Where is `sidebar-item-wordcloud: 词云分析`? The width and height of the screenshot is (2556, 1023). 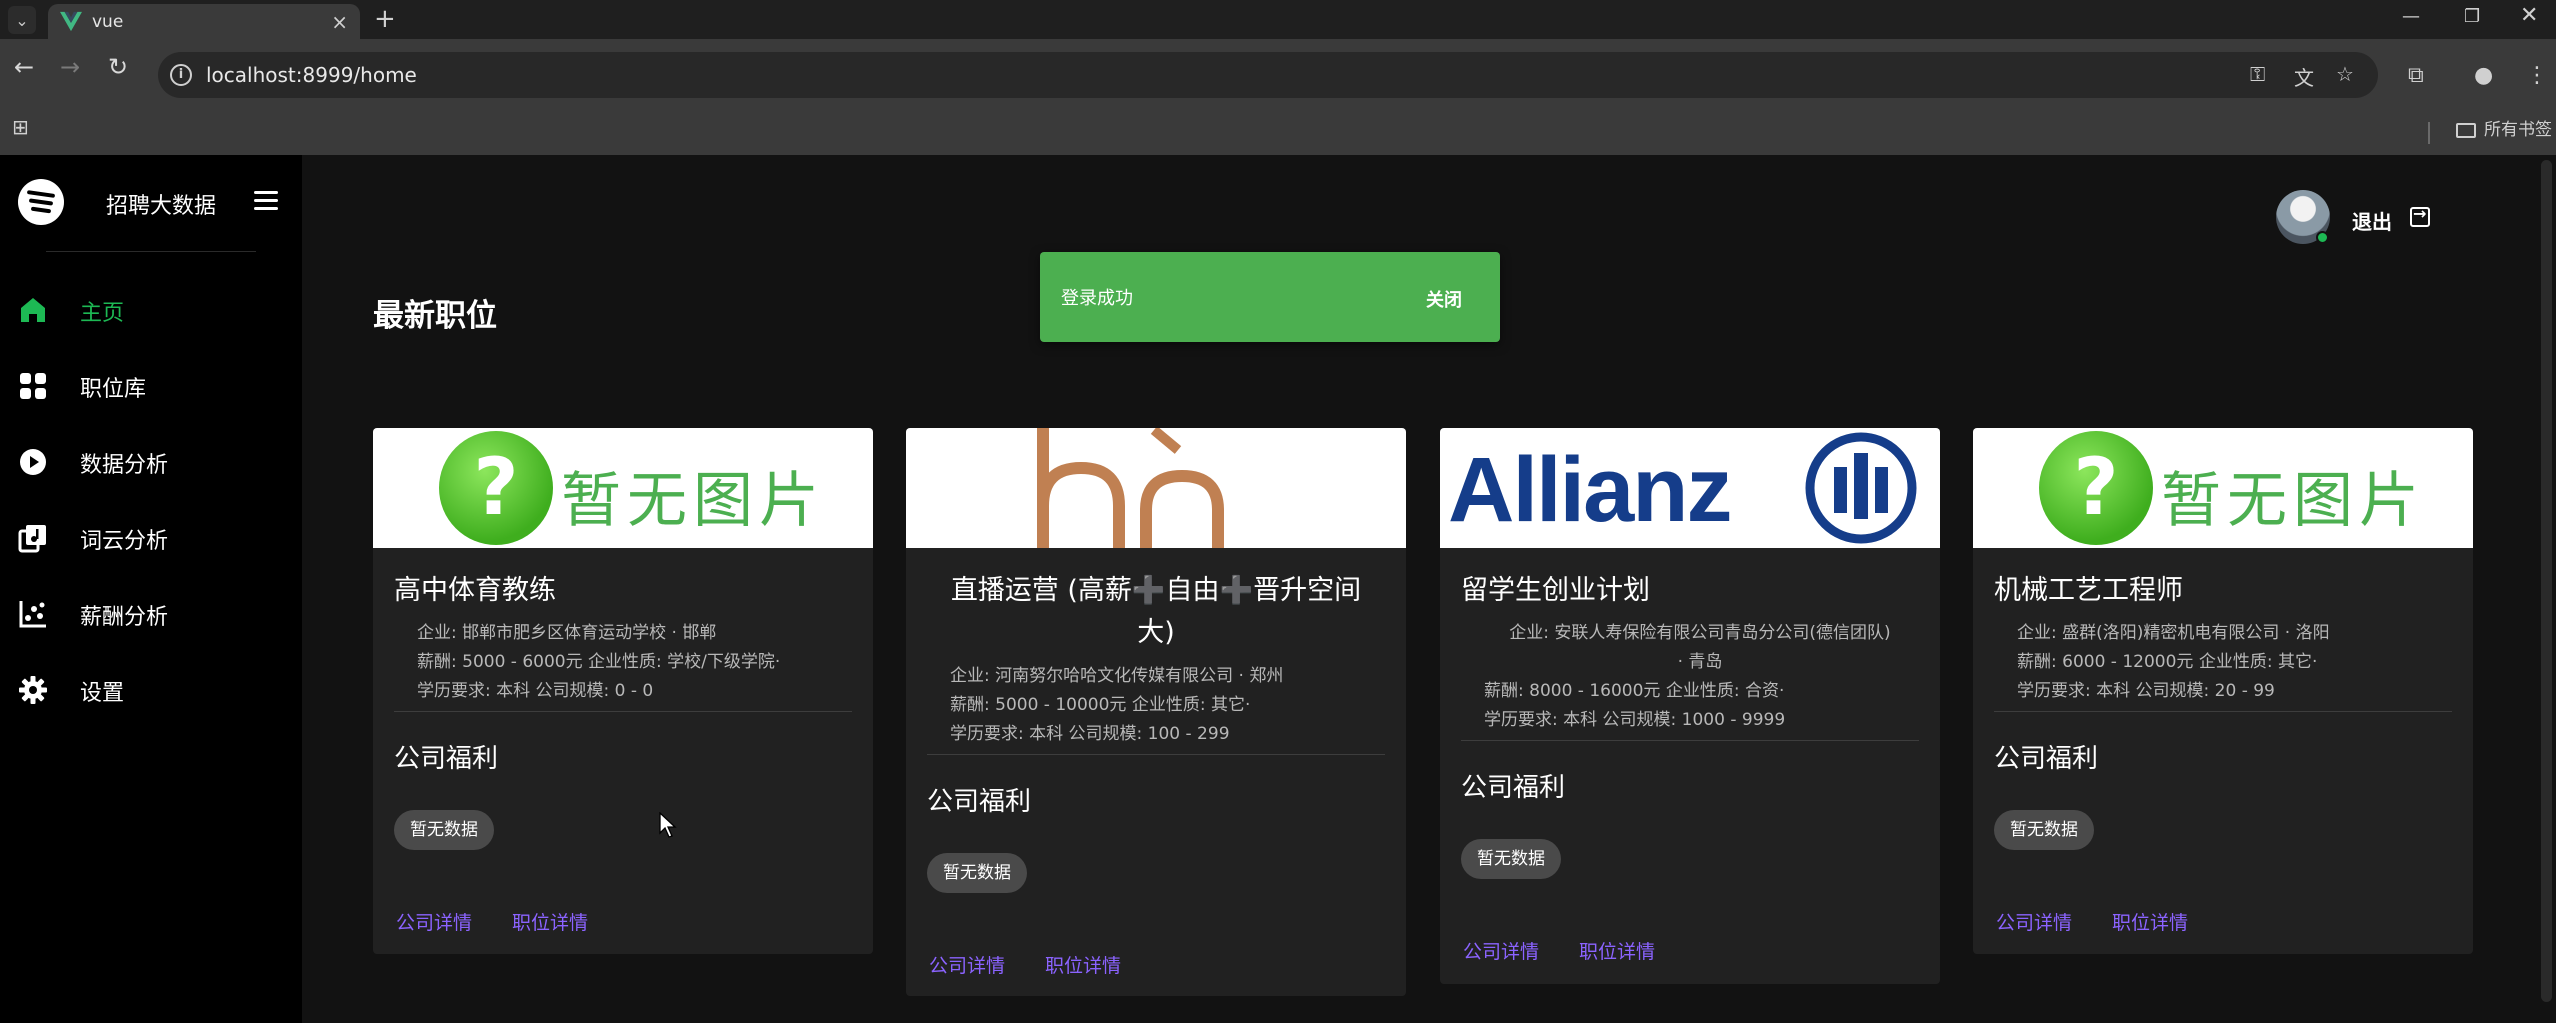 sidebar-item-wordcloud: 词云分析 is located at coordinates (151, 538).